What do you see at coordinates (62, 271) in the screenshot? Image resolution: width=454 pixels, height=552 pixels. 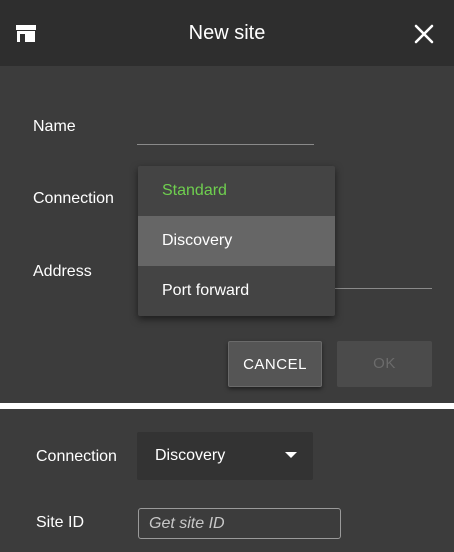 I see `address-label: Address` at bounding box center [62, 271].